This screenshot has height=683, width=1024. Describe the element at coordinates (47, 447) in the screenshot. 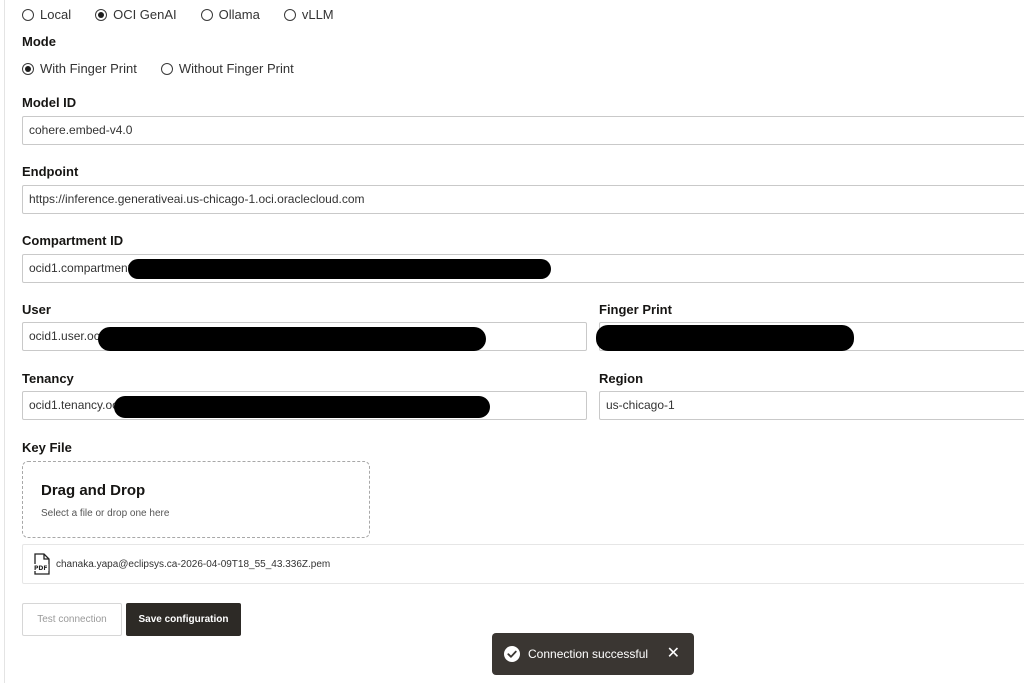

I see `key-file-label: Key File` at that location.